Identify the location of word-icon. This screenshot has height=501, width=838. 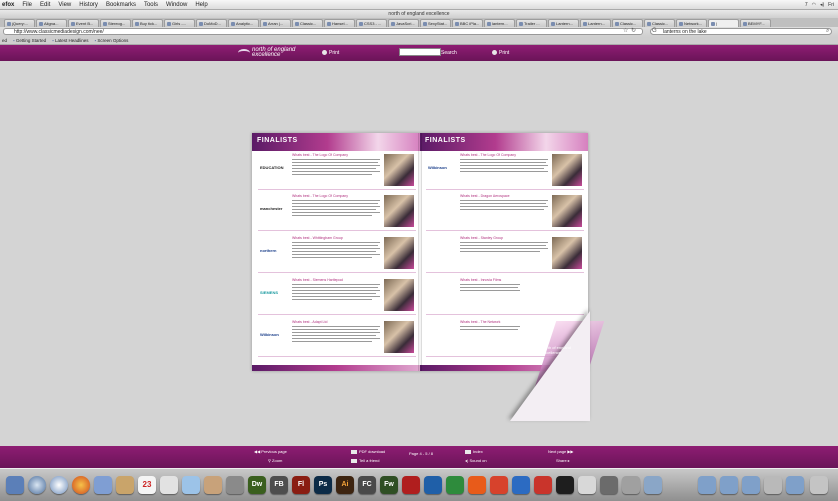
(433, 485).